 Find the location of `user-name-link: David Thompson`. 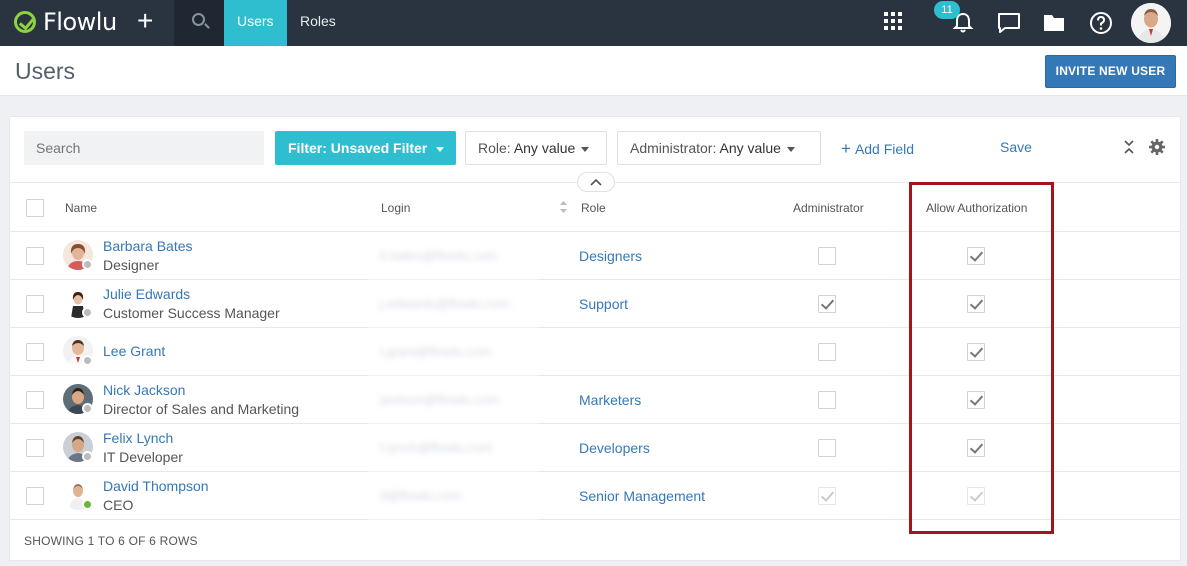

user-name-link: David Thompson is located at coordinates (156, 486).